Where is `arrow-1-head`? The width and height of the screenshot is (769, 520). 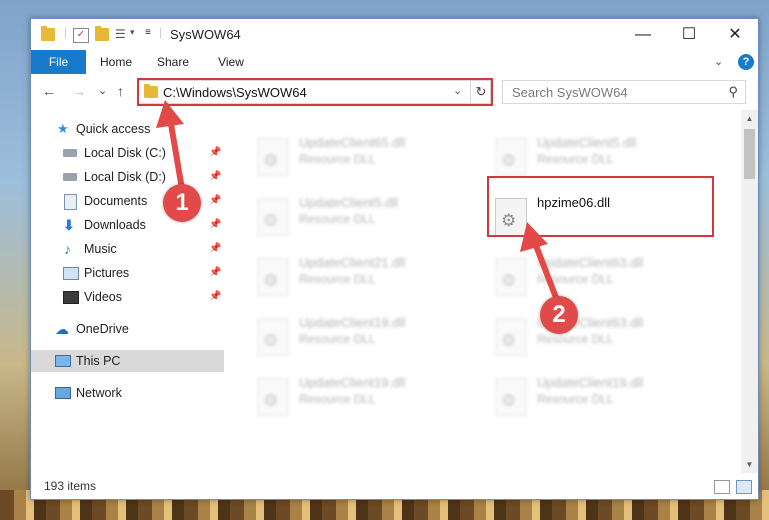
arrow-1-head is located at coordinates (170, 114).